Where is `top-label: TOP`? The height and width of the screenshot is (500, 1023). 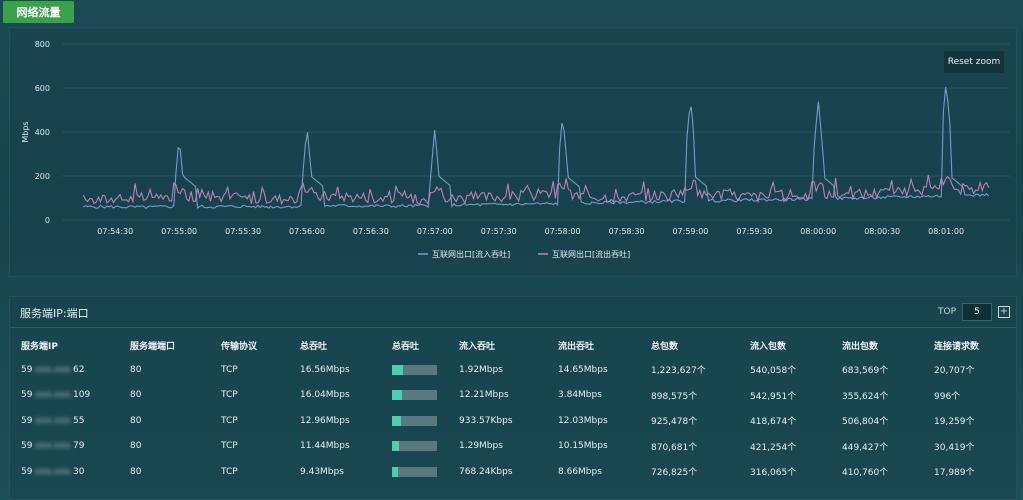 top-label: TOP is located at coordinates (946, 312).